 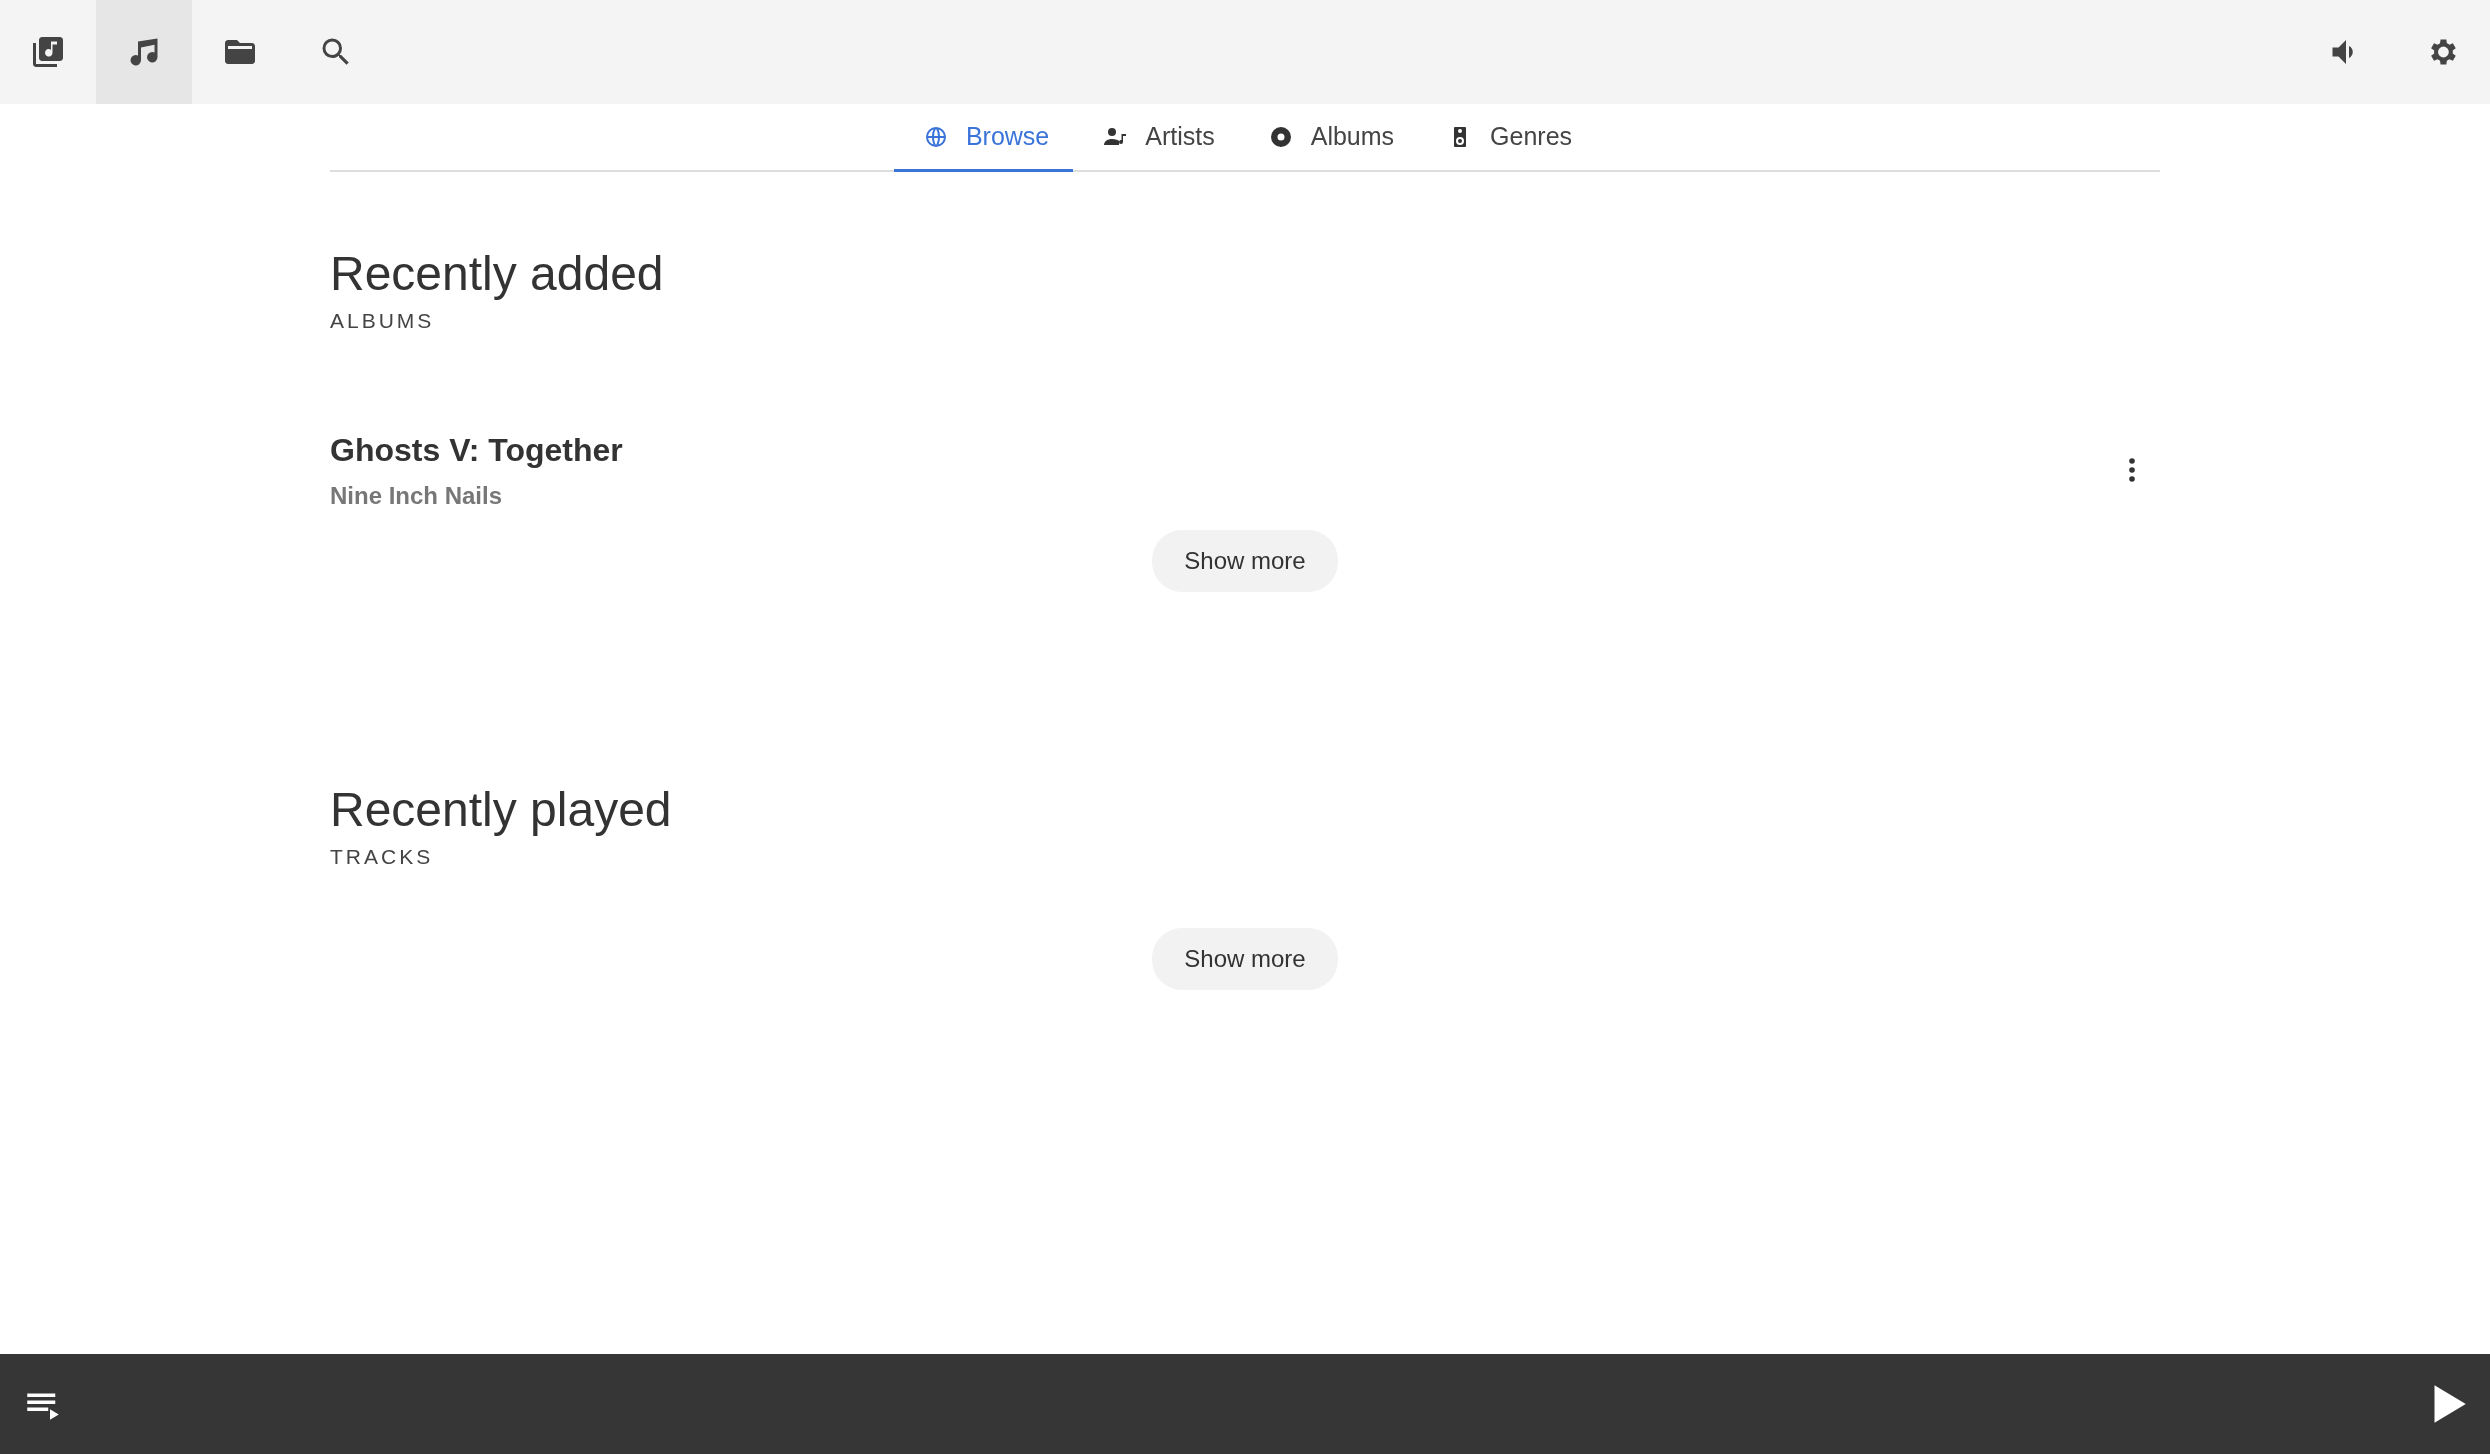 What do you see at coordinates (1156, 138) in the screenshot?
I see `tab: Artists` at bounding box center [1156, 138].